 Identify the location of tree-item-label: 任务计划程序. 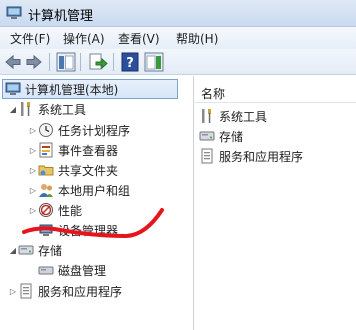
(94, 130).